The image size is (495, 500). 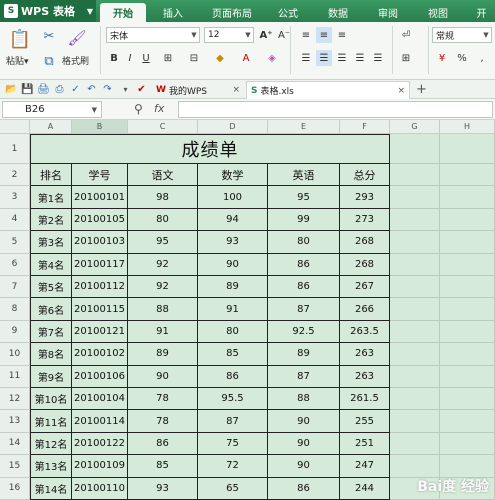 What do you see at coordinates (43, 89) in the screenshot?
I see `print-icon: 🖨` at bounding box center [43, 89].